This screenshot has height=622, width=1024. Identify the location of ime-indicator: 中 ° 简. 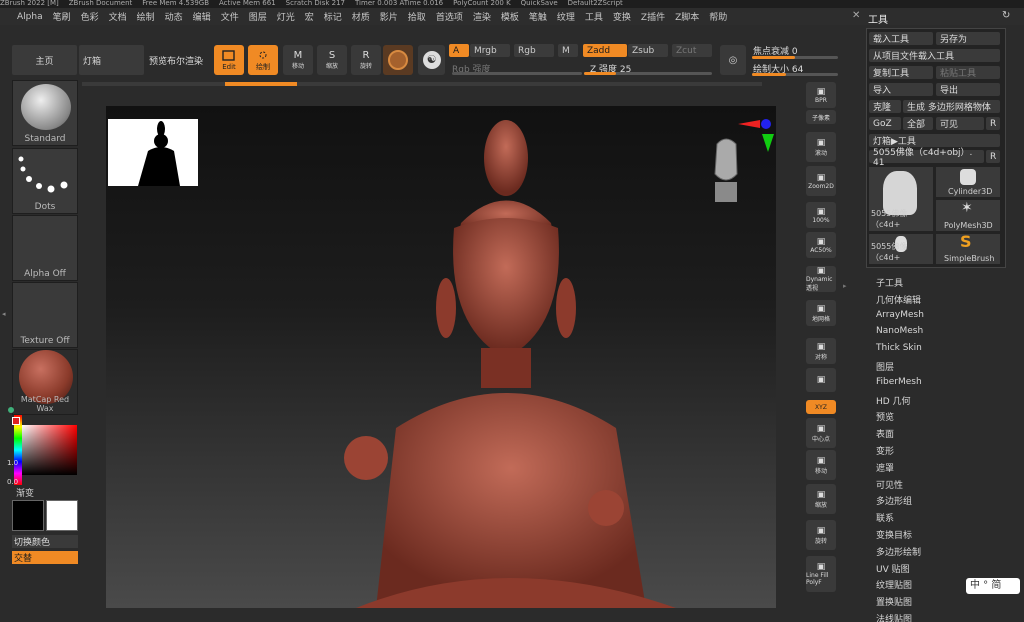
(993, 586).